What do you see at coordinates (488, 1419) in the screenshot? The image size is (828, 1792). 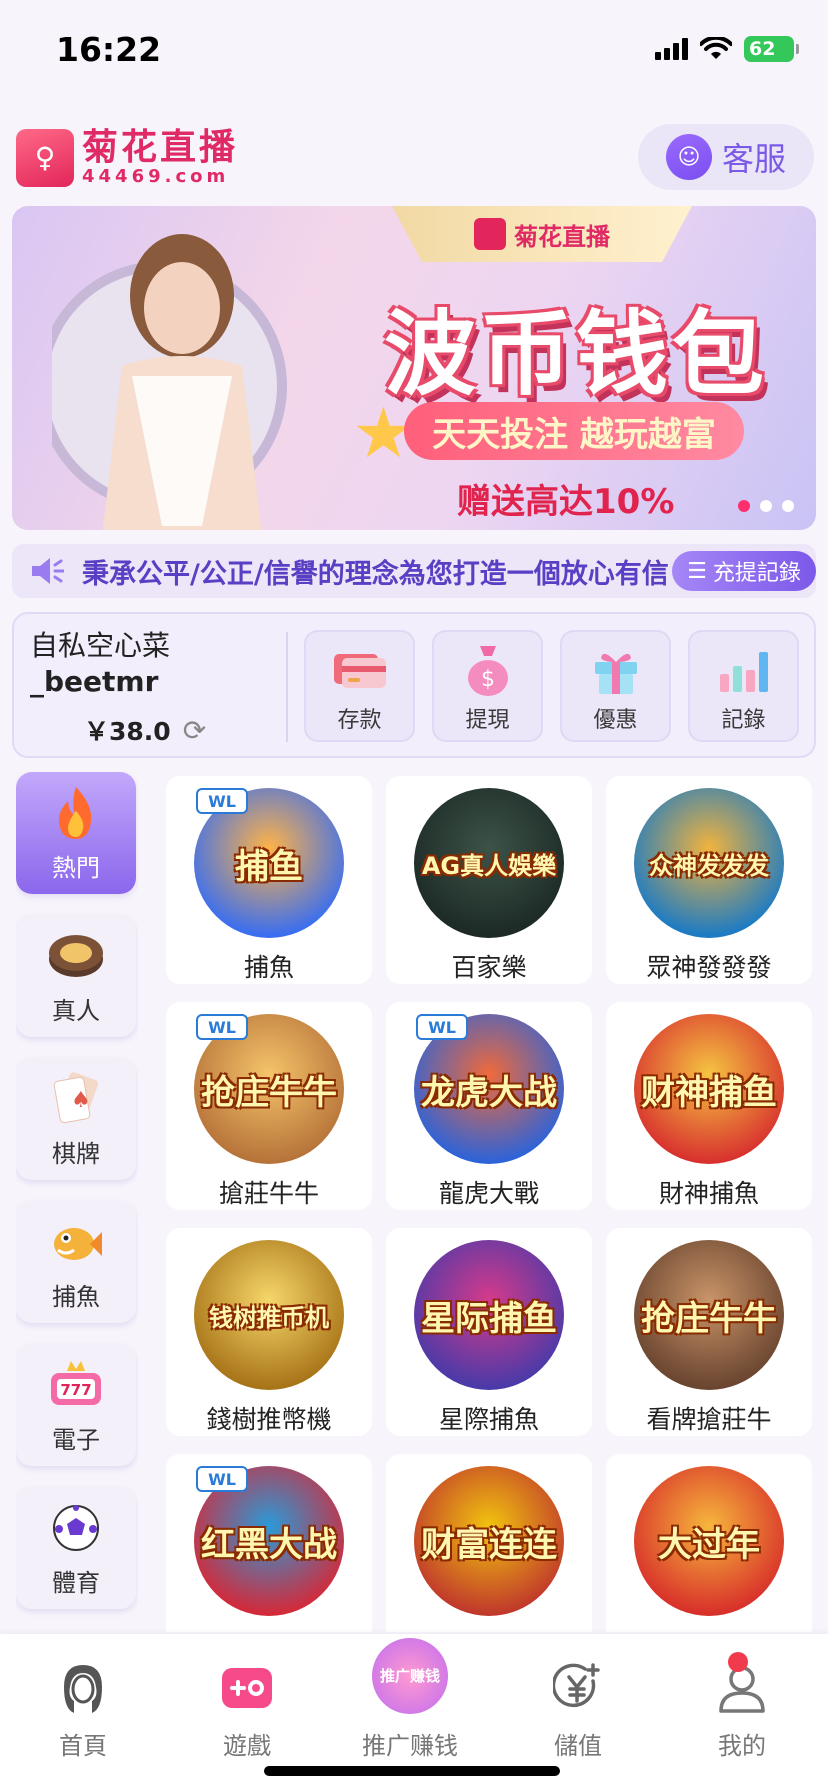 I see `game-title: 星際捕魚` at bounding box center [488, 1419].